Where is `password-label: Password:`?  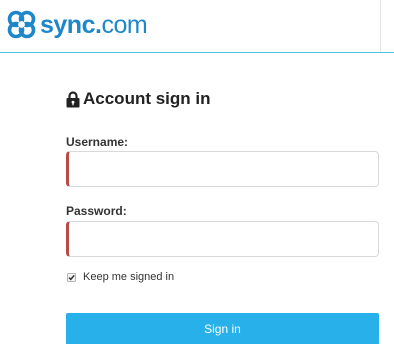
password-label: Password: is located at coordinates (96, 211).